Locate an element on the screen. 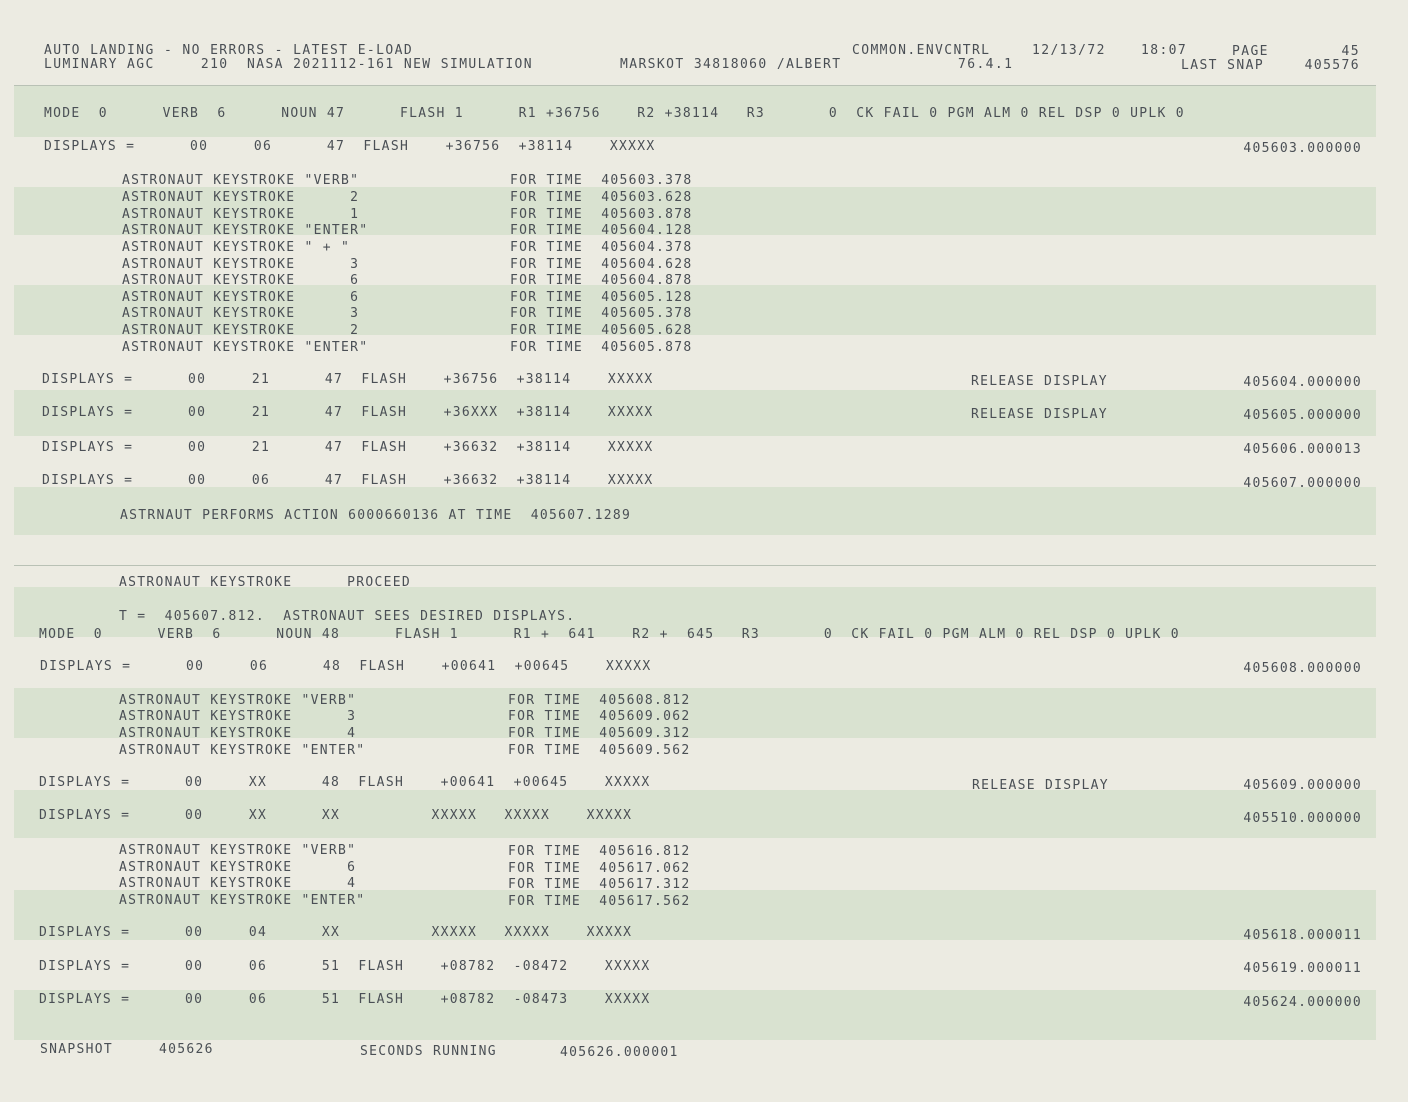 The height and width of the screenshot is (1102, 1408). header-time: 18:07 is located at coordinates (1164, 50).